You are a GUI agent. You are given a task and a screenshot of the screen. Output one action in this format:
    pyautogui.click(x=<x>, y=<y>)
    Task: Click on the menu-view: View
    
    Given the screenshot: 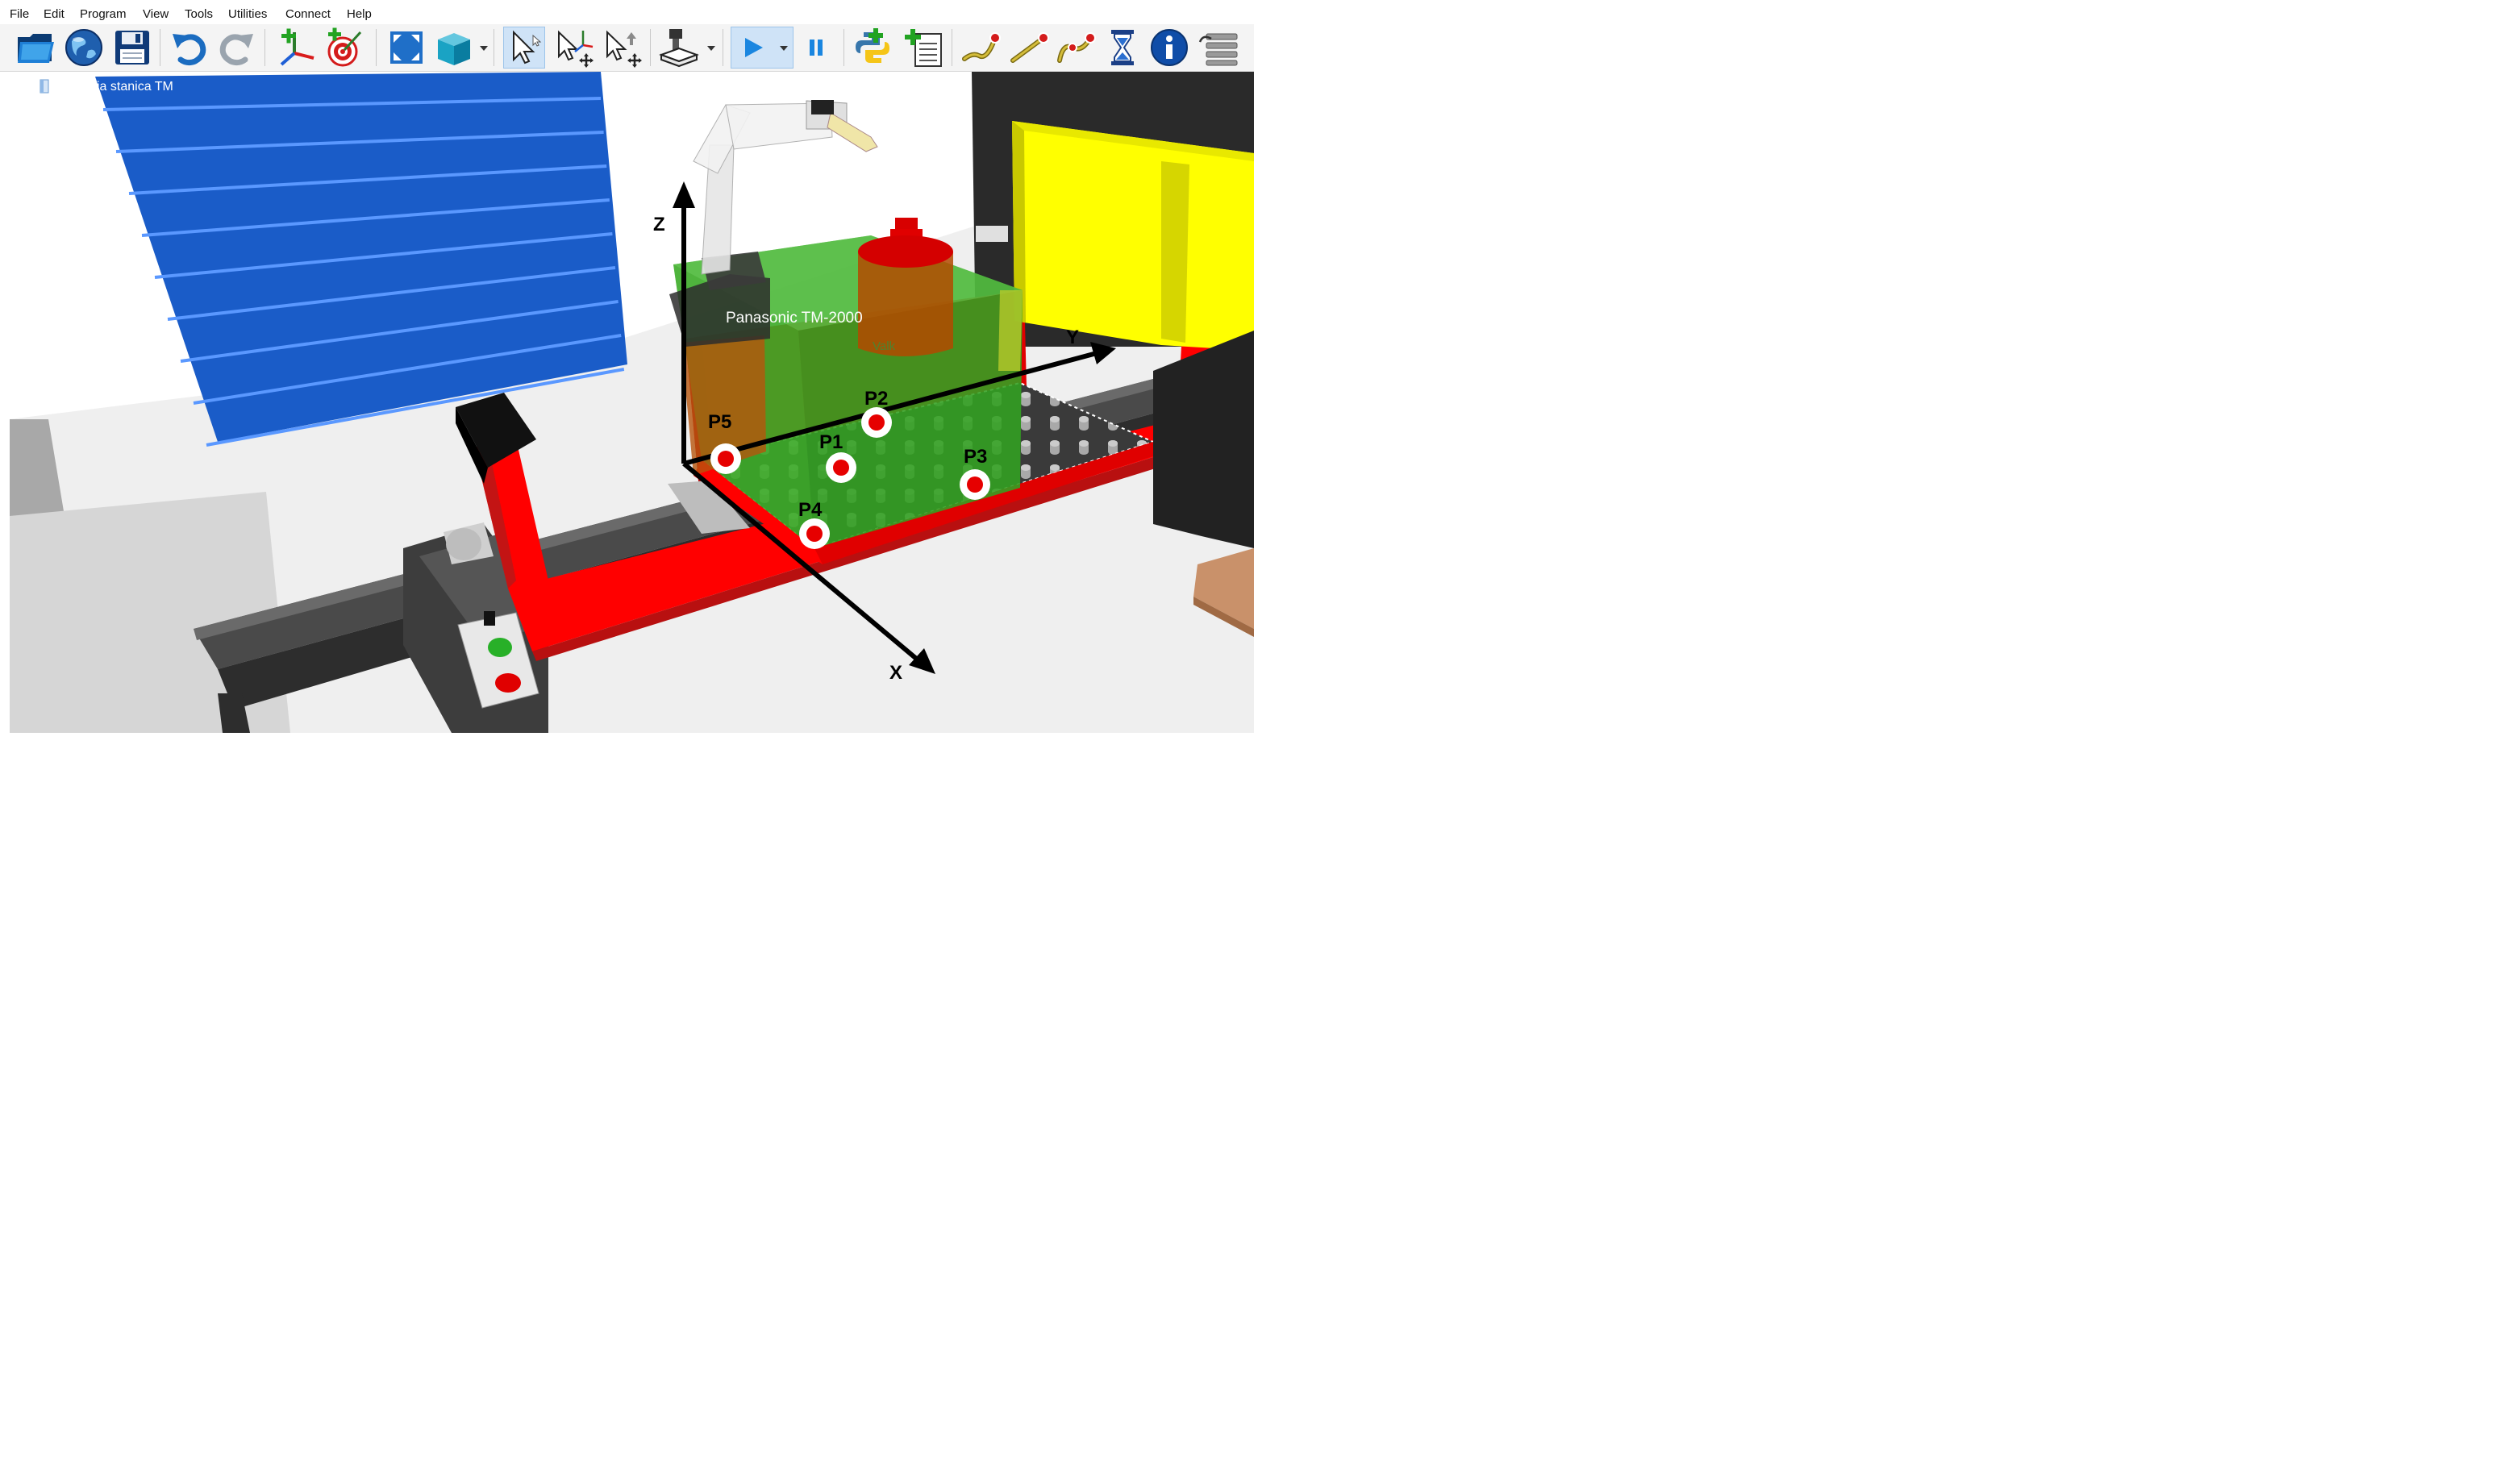 What is the action you would take?
    pyautogui.click(x=156, y=14)
    